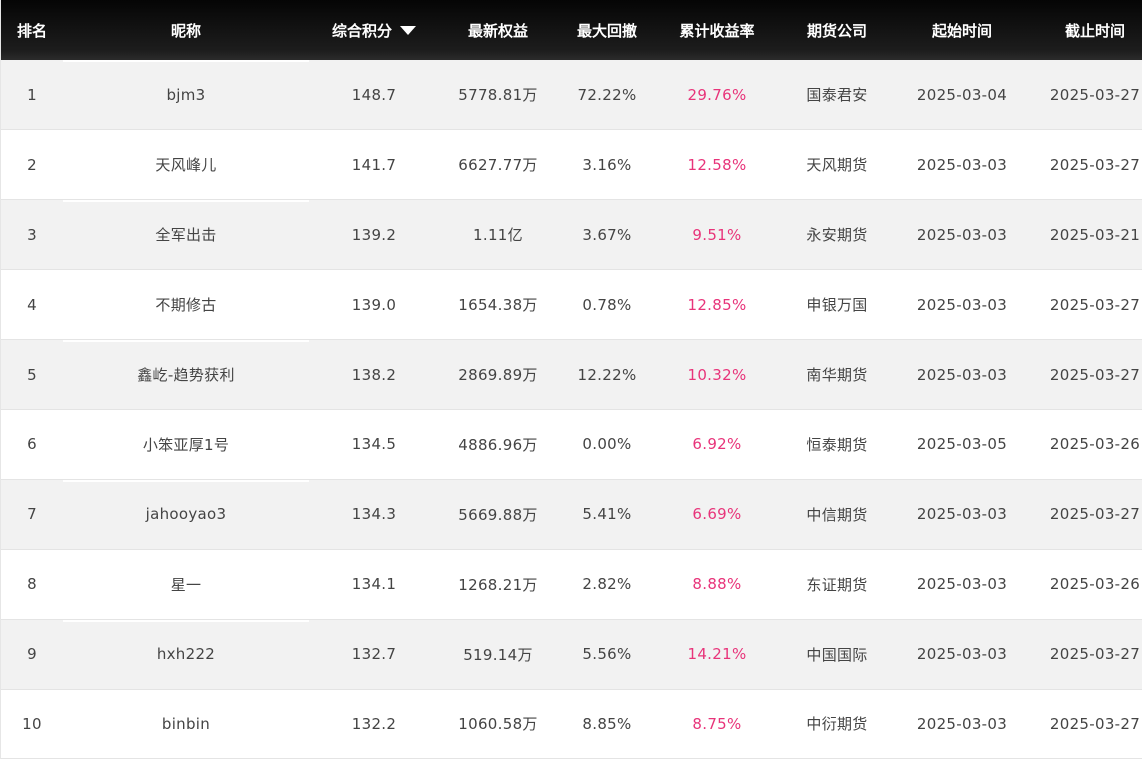 The height and width of the screenshot is (759, 1142). I want to click on cell-score: 139.0, so click(374, 304).